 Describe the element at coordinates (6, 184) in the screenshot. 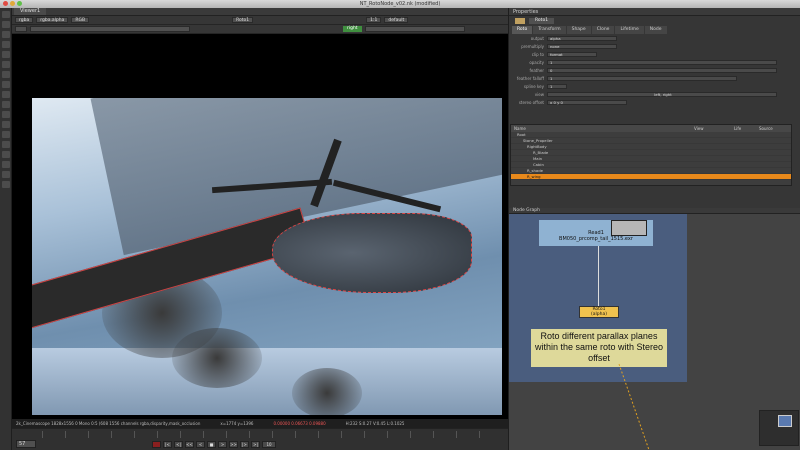

I see `settings-tool-icon` at that location.